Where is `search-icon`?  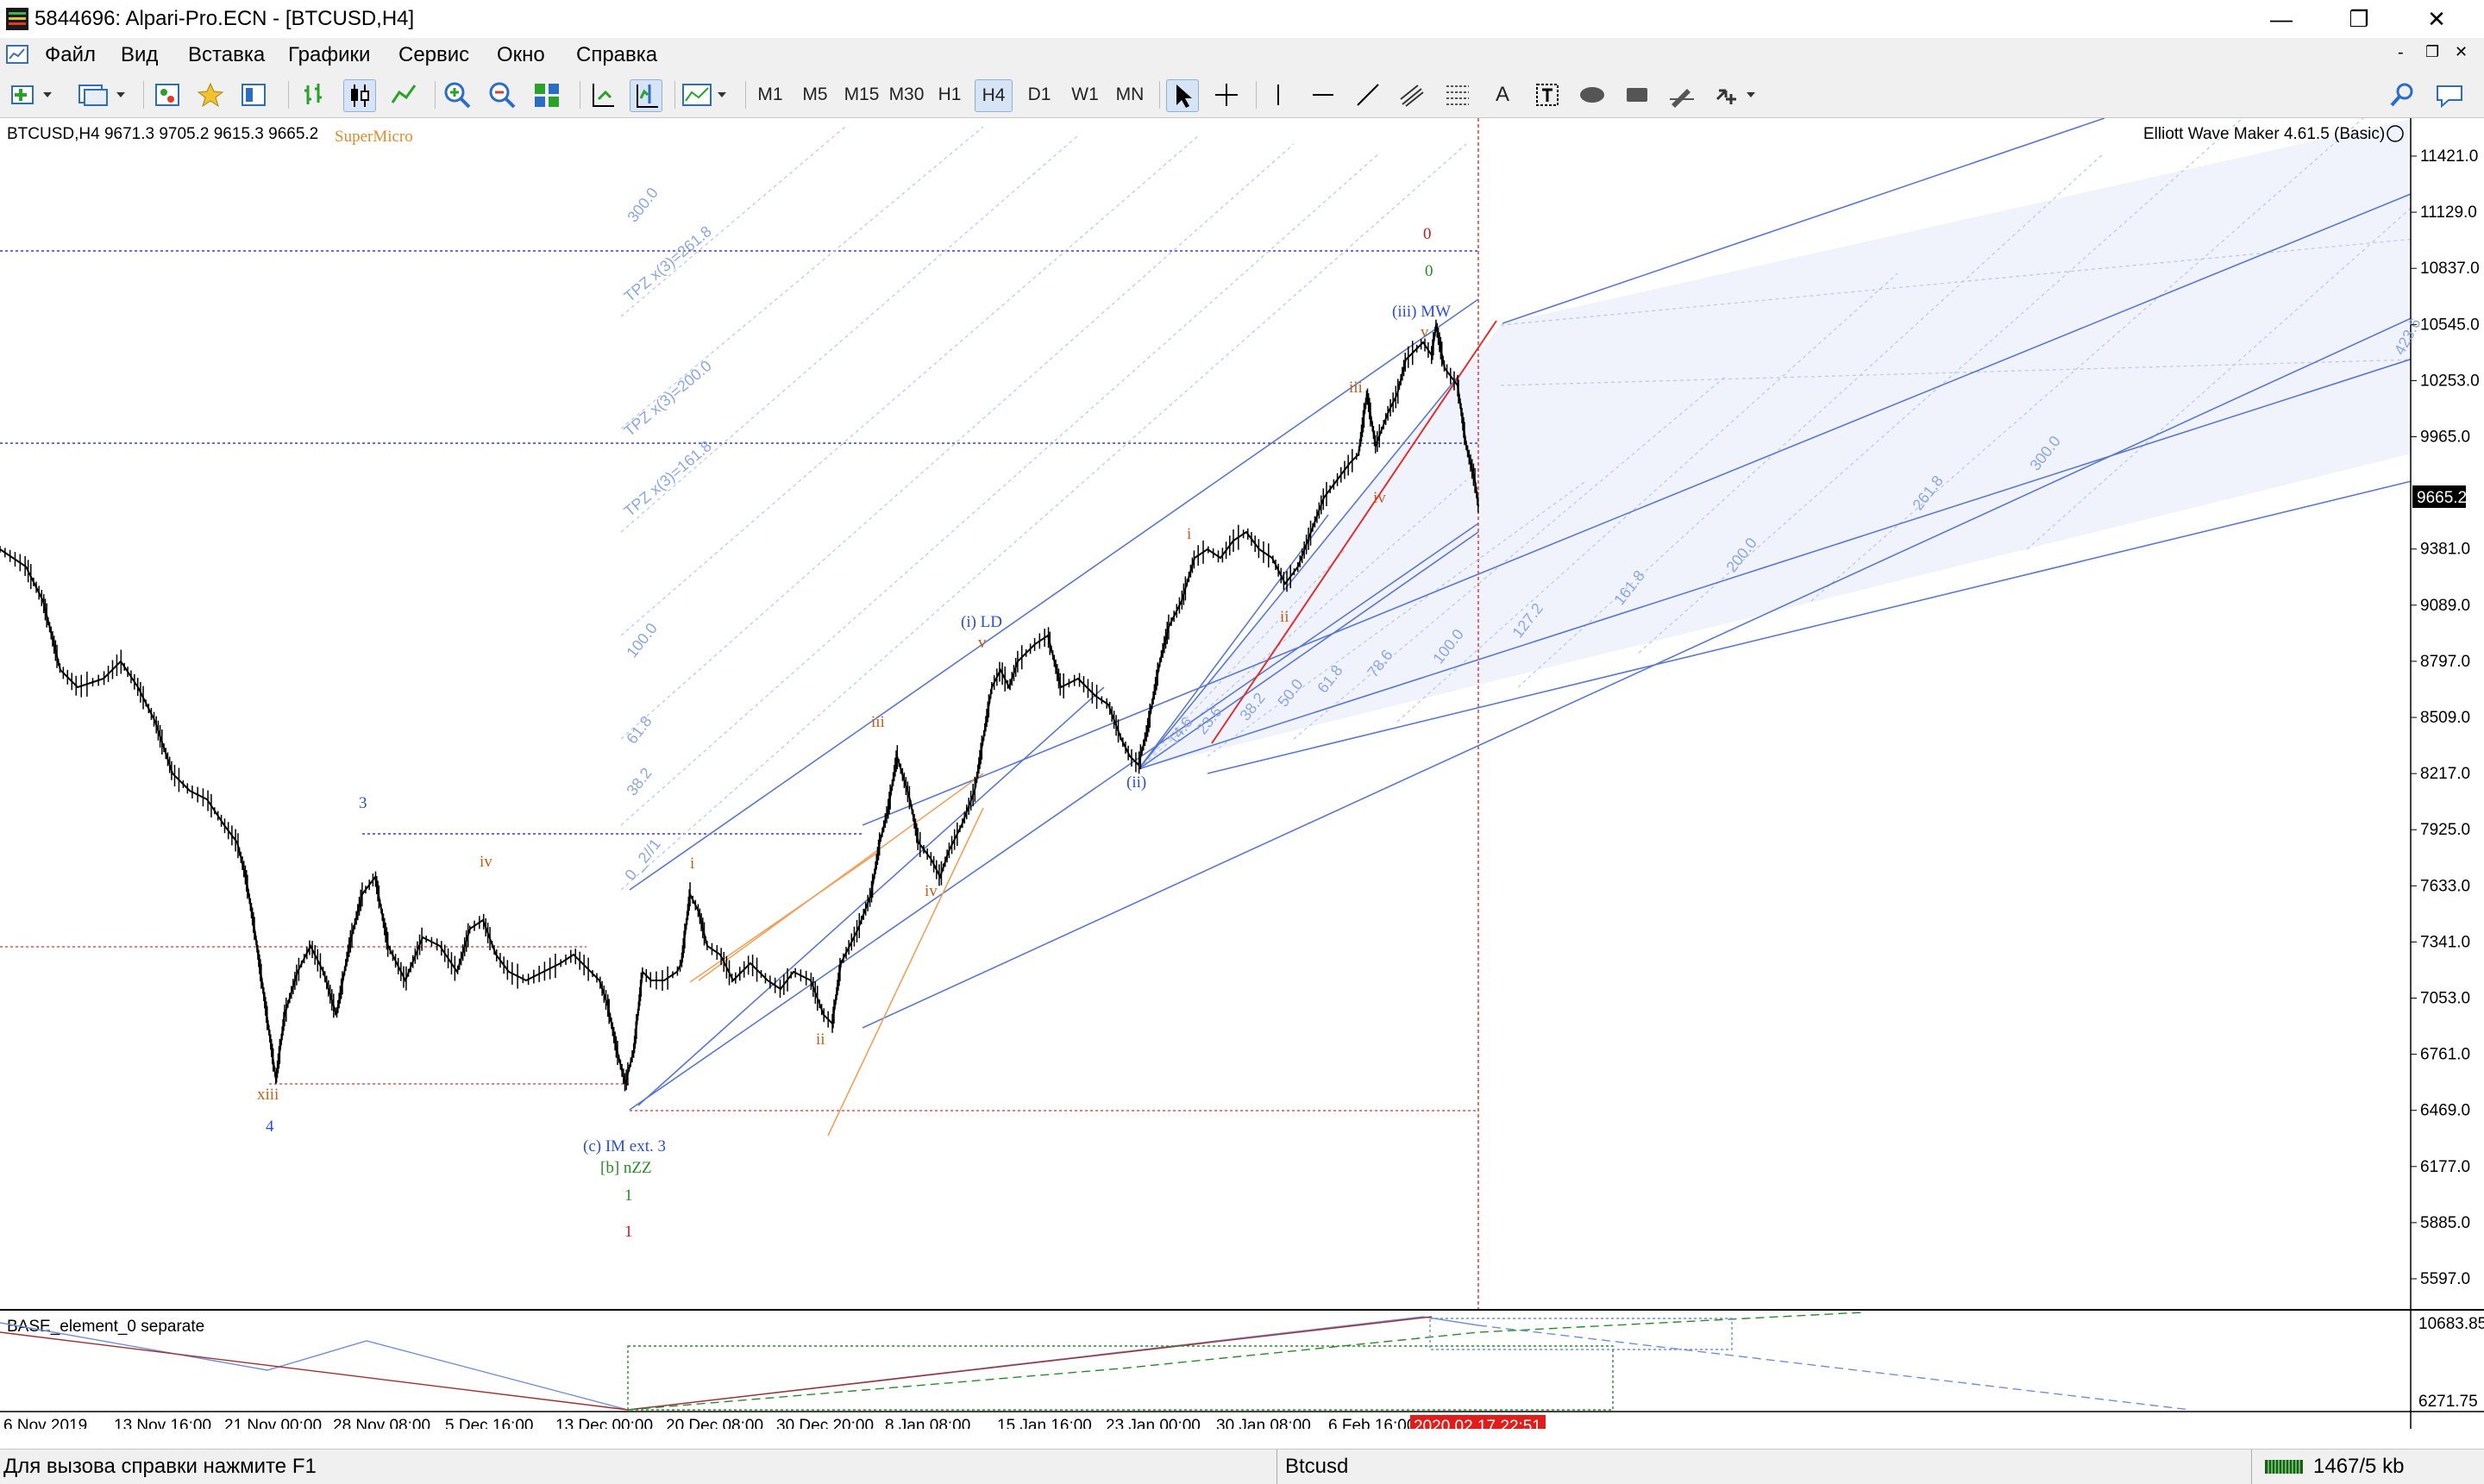
search-icon is located at coordinates (2401, 95).